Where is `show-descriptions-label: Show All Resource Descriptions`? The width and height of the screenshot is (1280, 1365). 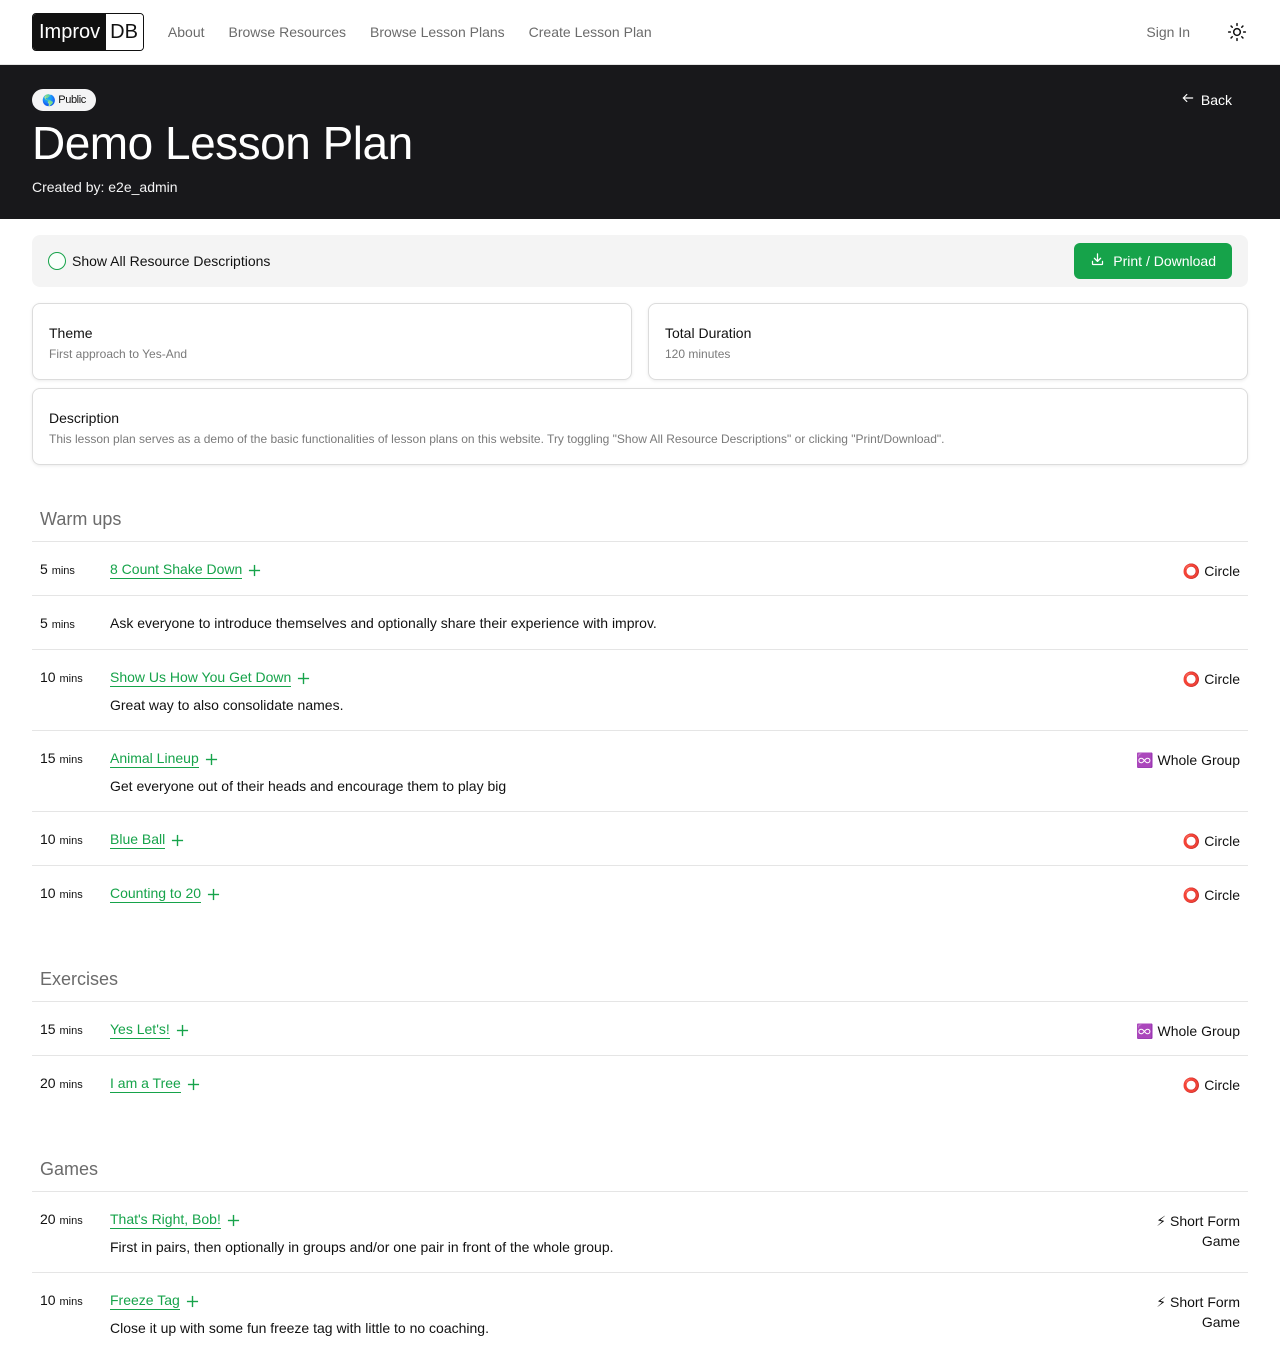
show-descriptions-label: Show All Resource Descriptions is located at coordinates (171, 261).